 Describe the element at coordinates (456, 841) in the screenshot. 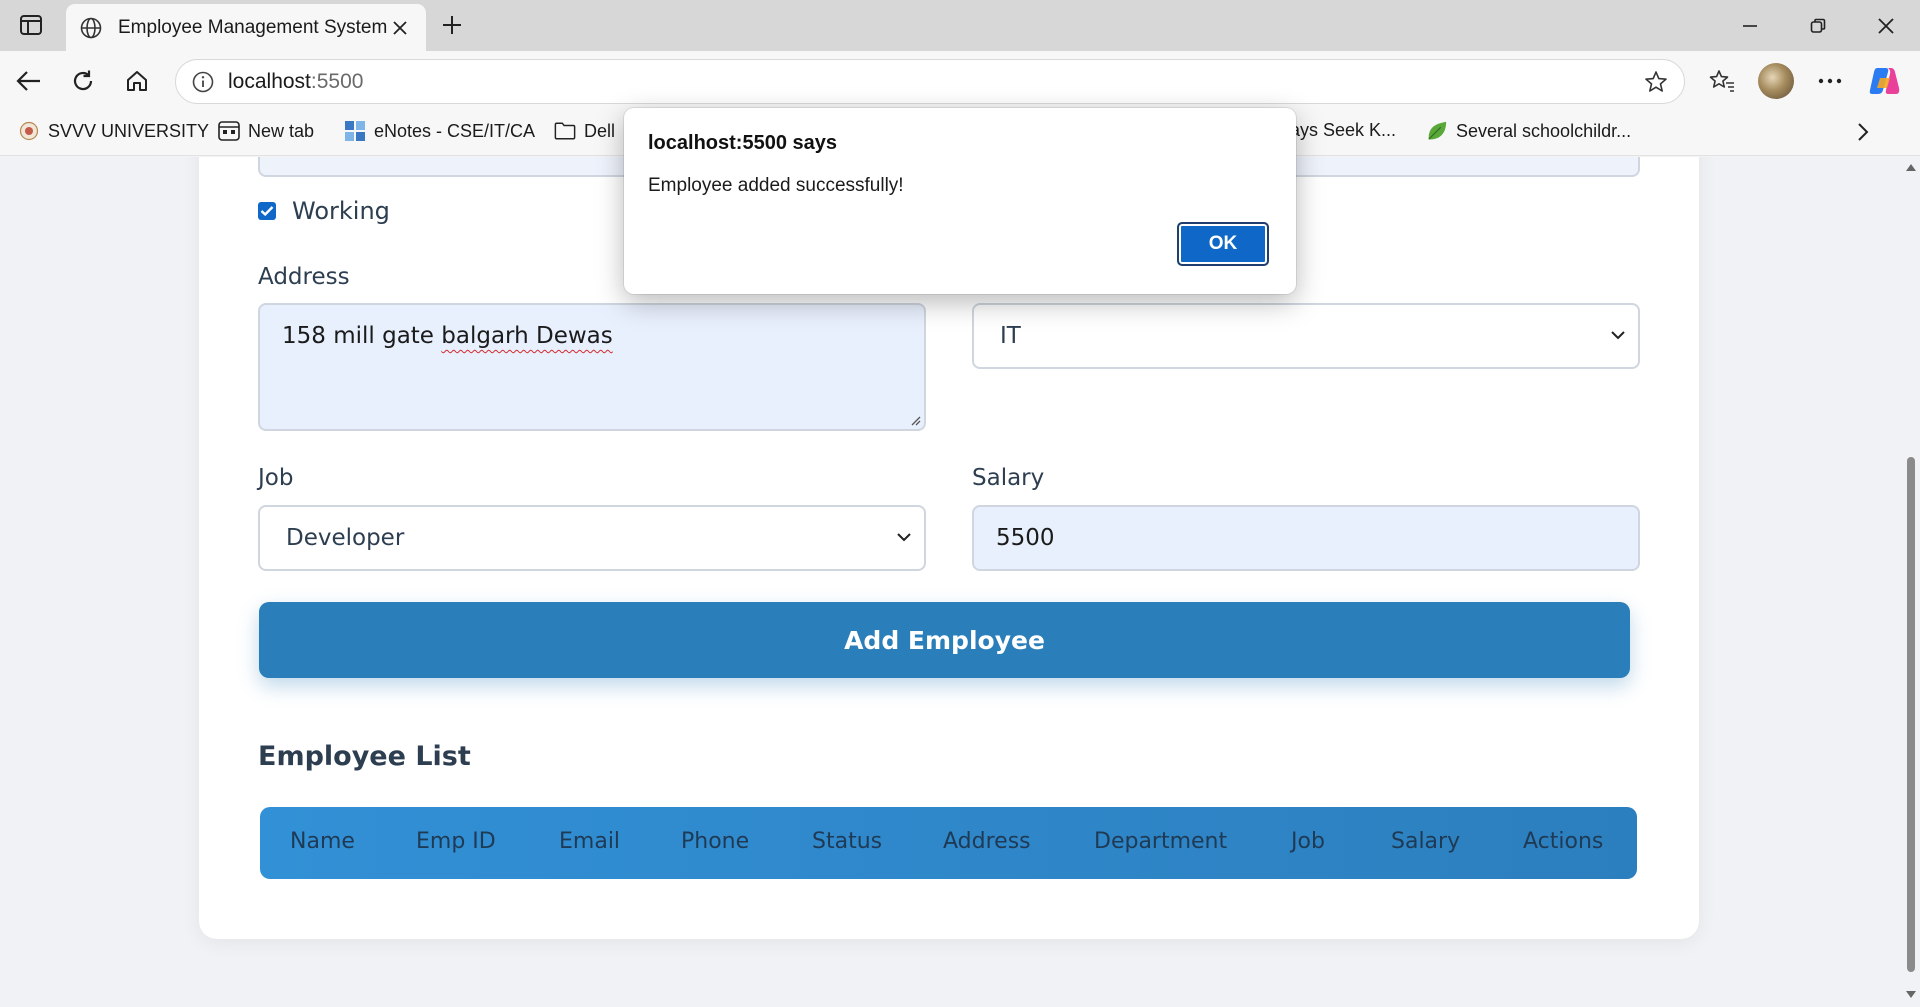

I see `column-emp-id: Emp ID` at that location.